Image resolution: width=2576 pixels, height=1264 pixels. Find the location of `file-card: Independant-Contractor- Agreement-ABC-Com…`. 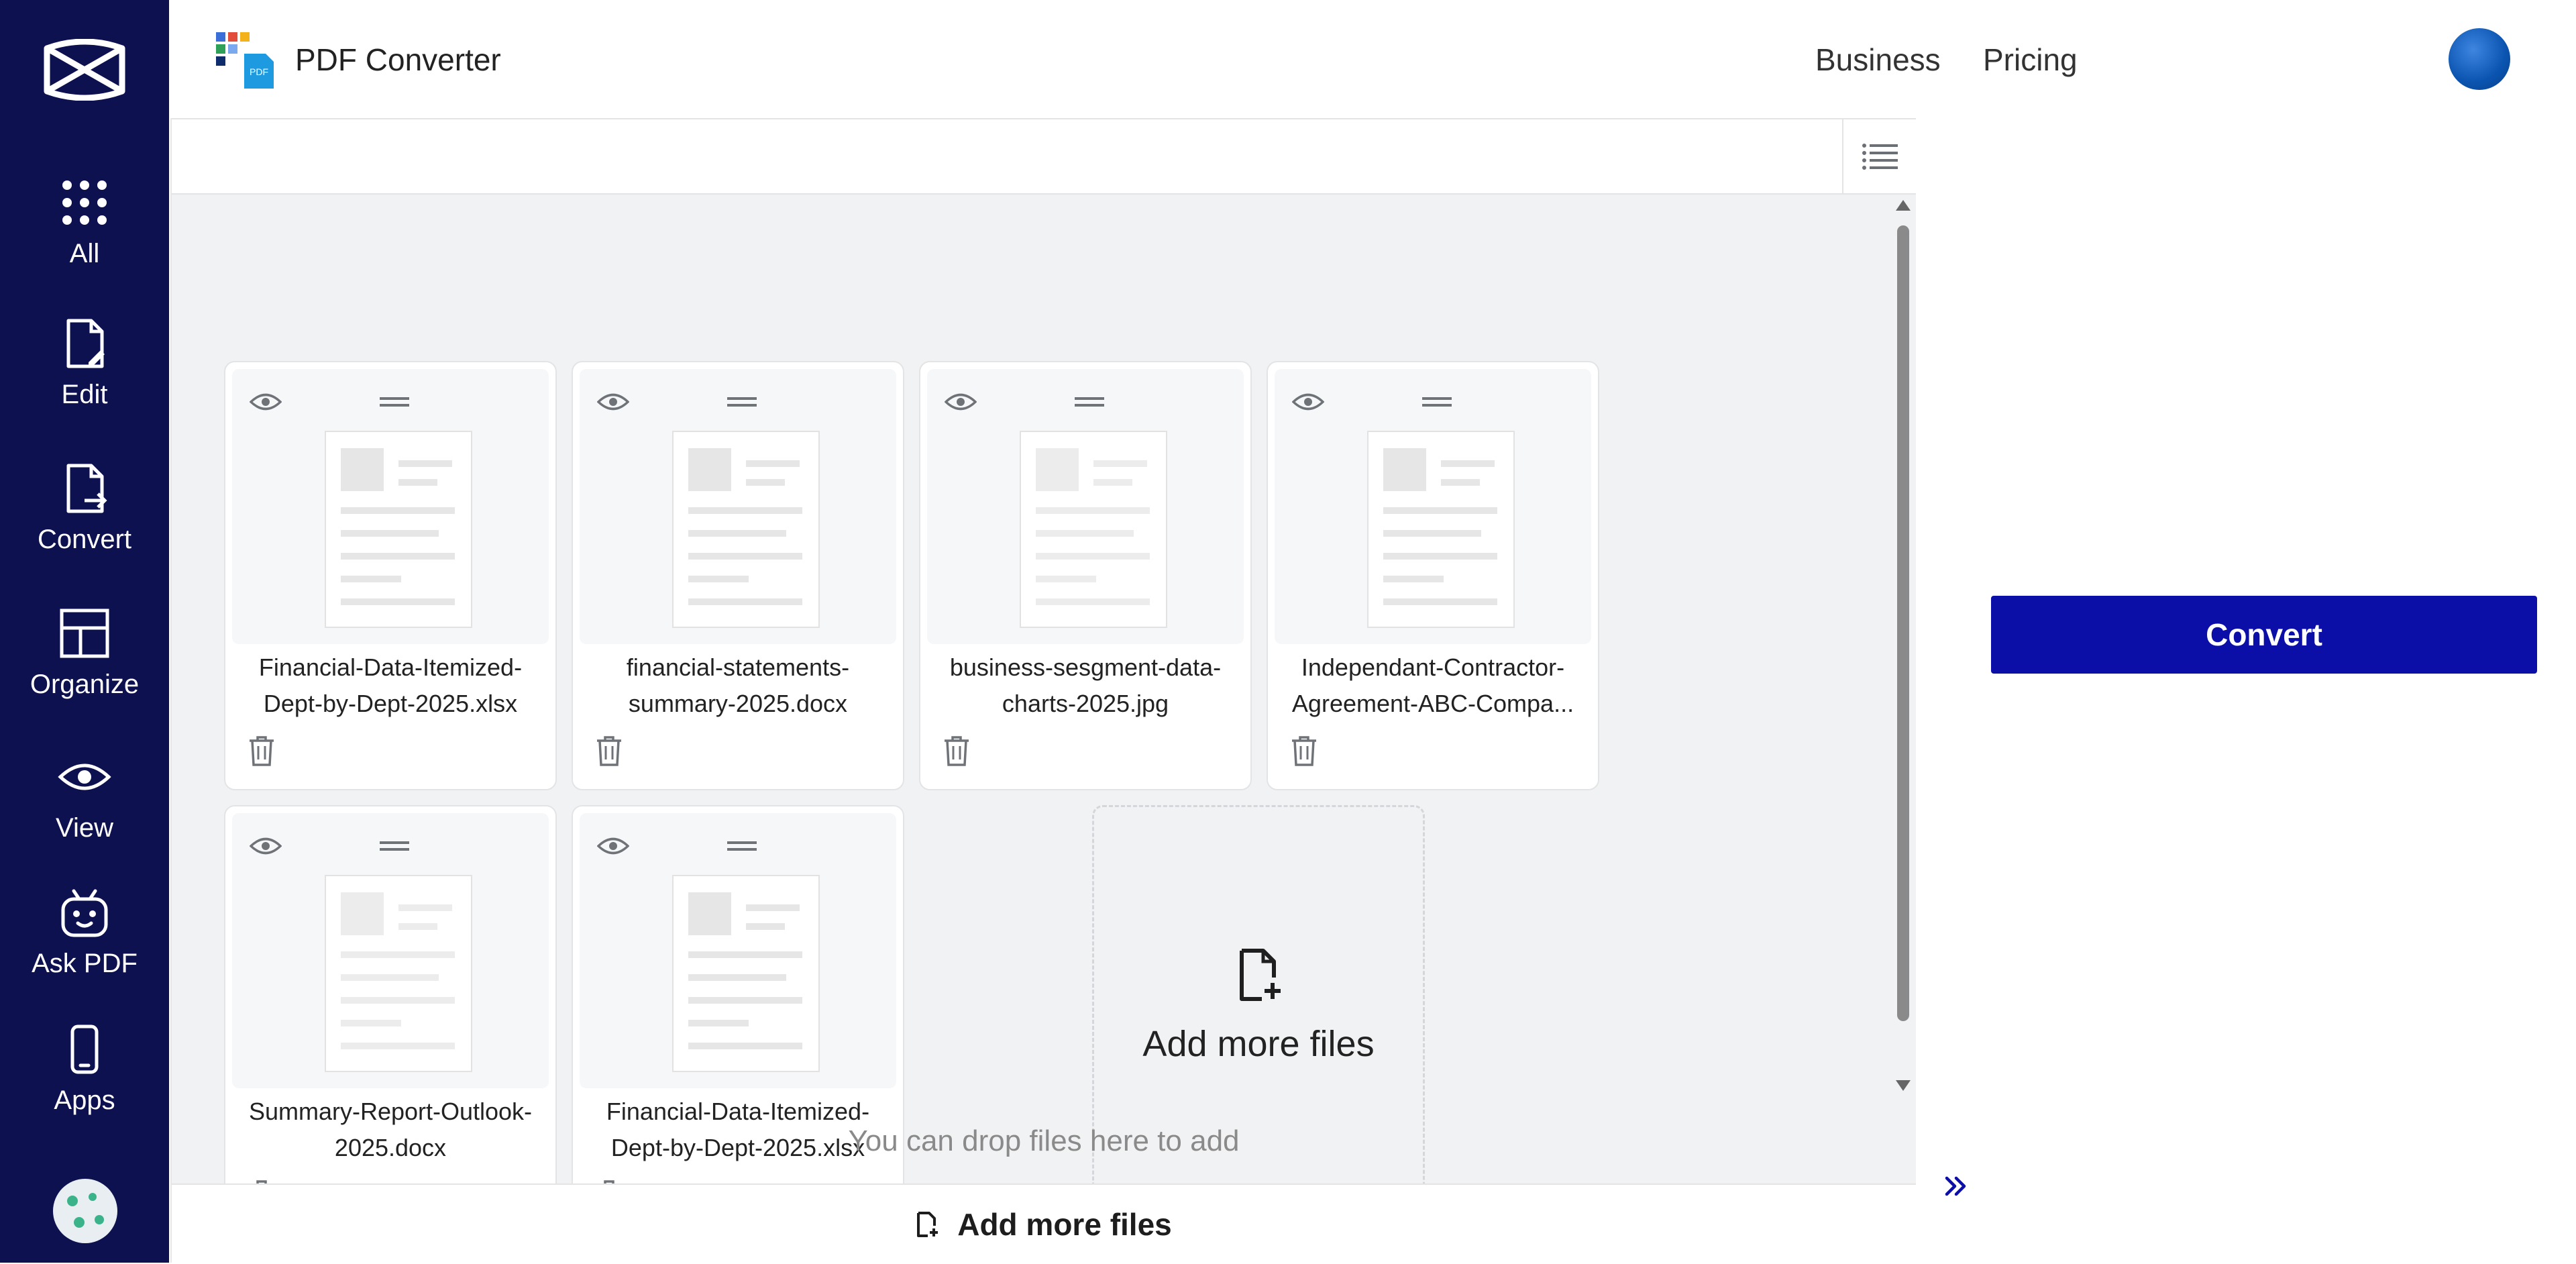

file-card: Independant-Contractor- Agreement-ABC-Com… is located at coordinates (1433, 575).